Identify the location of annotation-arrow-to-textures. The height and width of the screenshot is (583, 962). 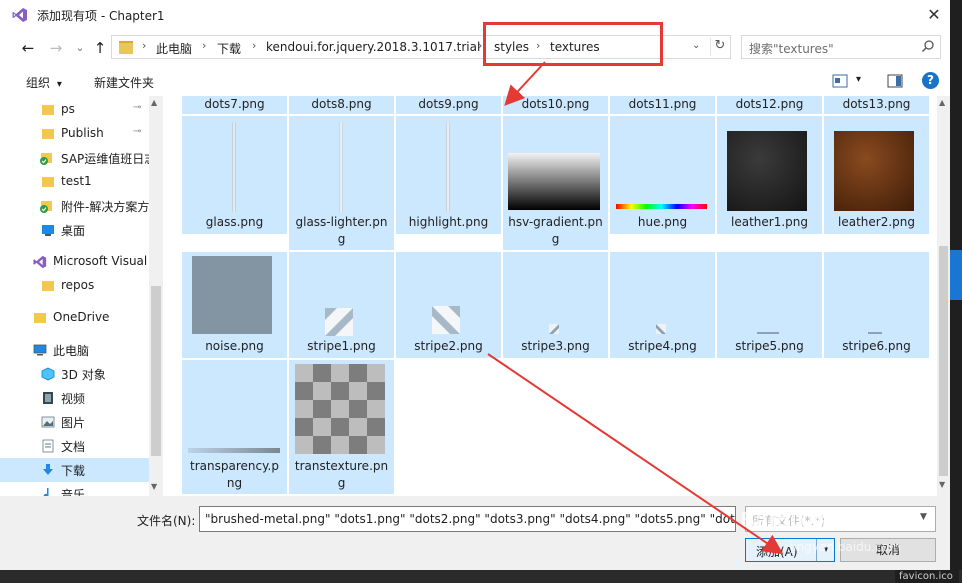
(525, 83).